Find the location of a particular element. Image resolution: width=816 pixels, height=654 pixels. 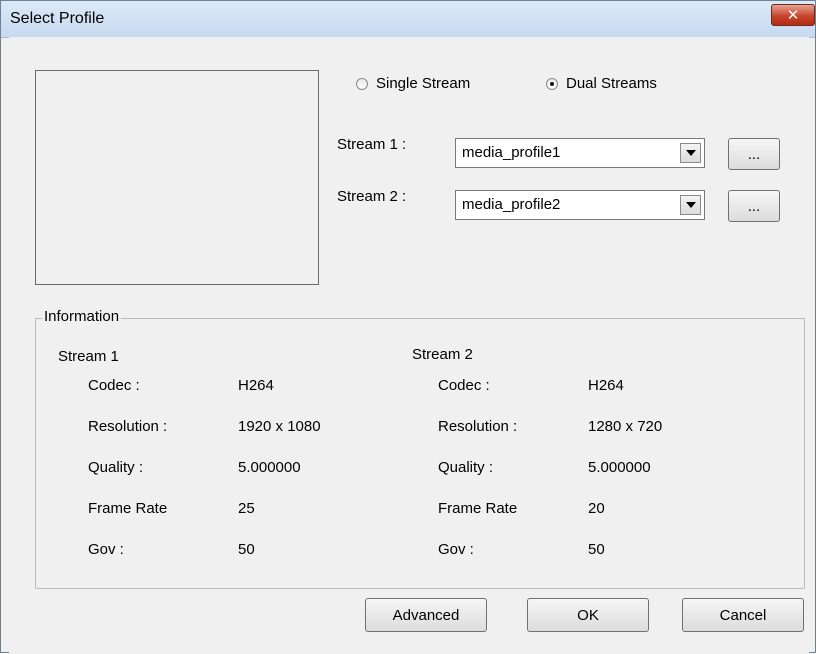

cancel-button: Cancel is located at coordinates (743, 615).